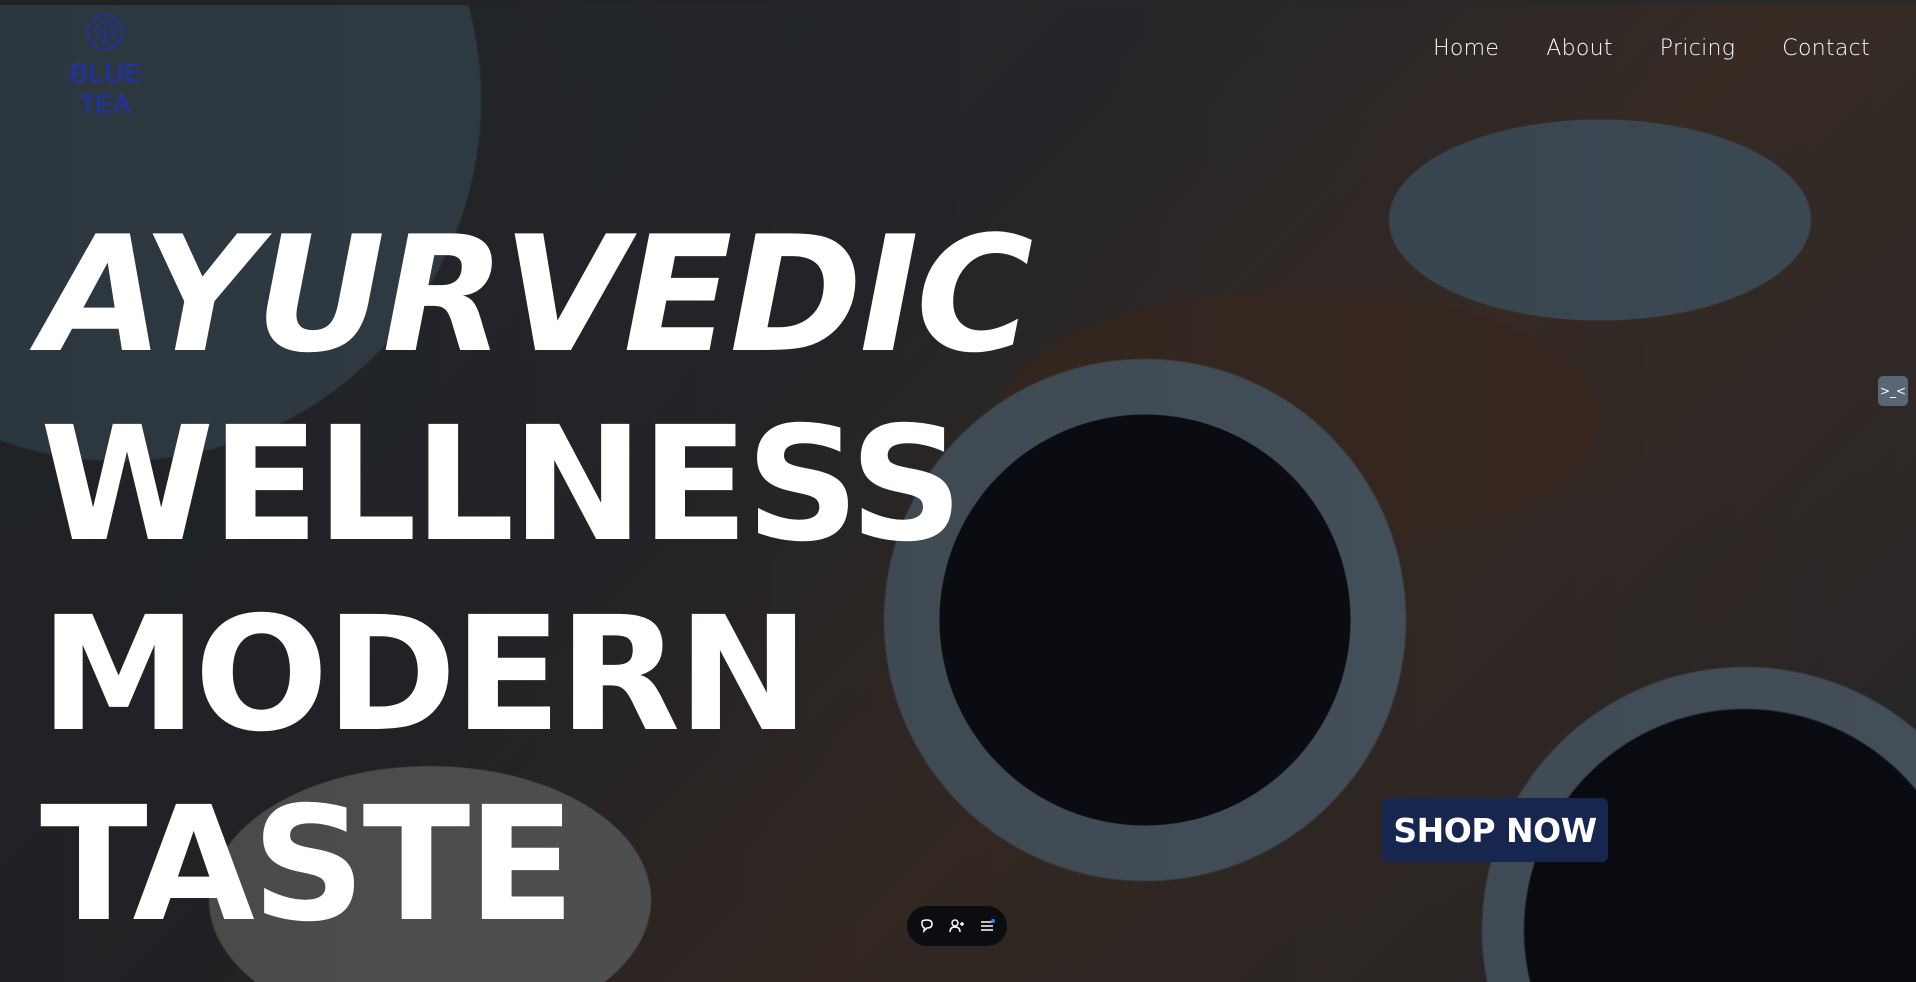  What do you see at coordinates (501, 485) in the screenshot?
I see `headline-line-2: WELLNESS` at bounding box center [501, 485].